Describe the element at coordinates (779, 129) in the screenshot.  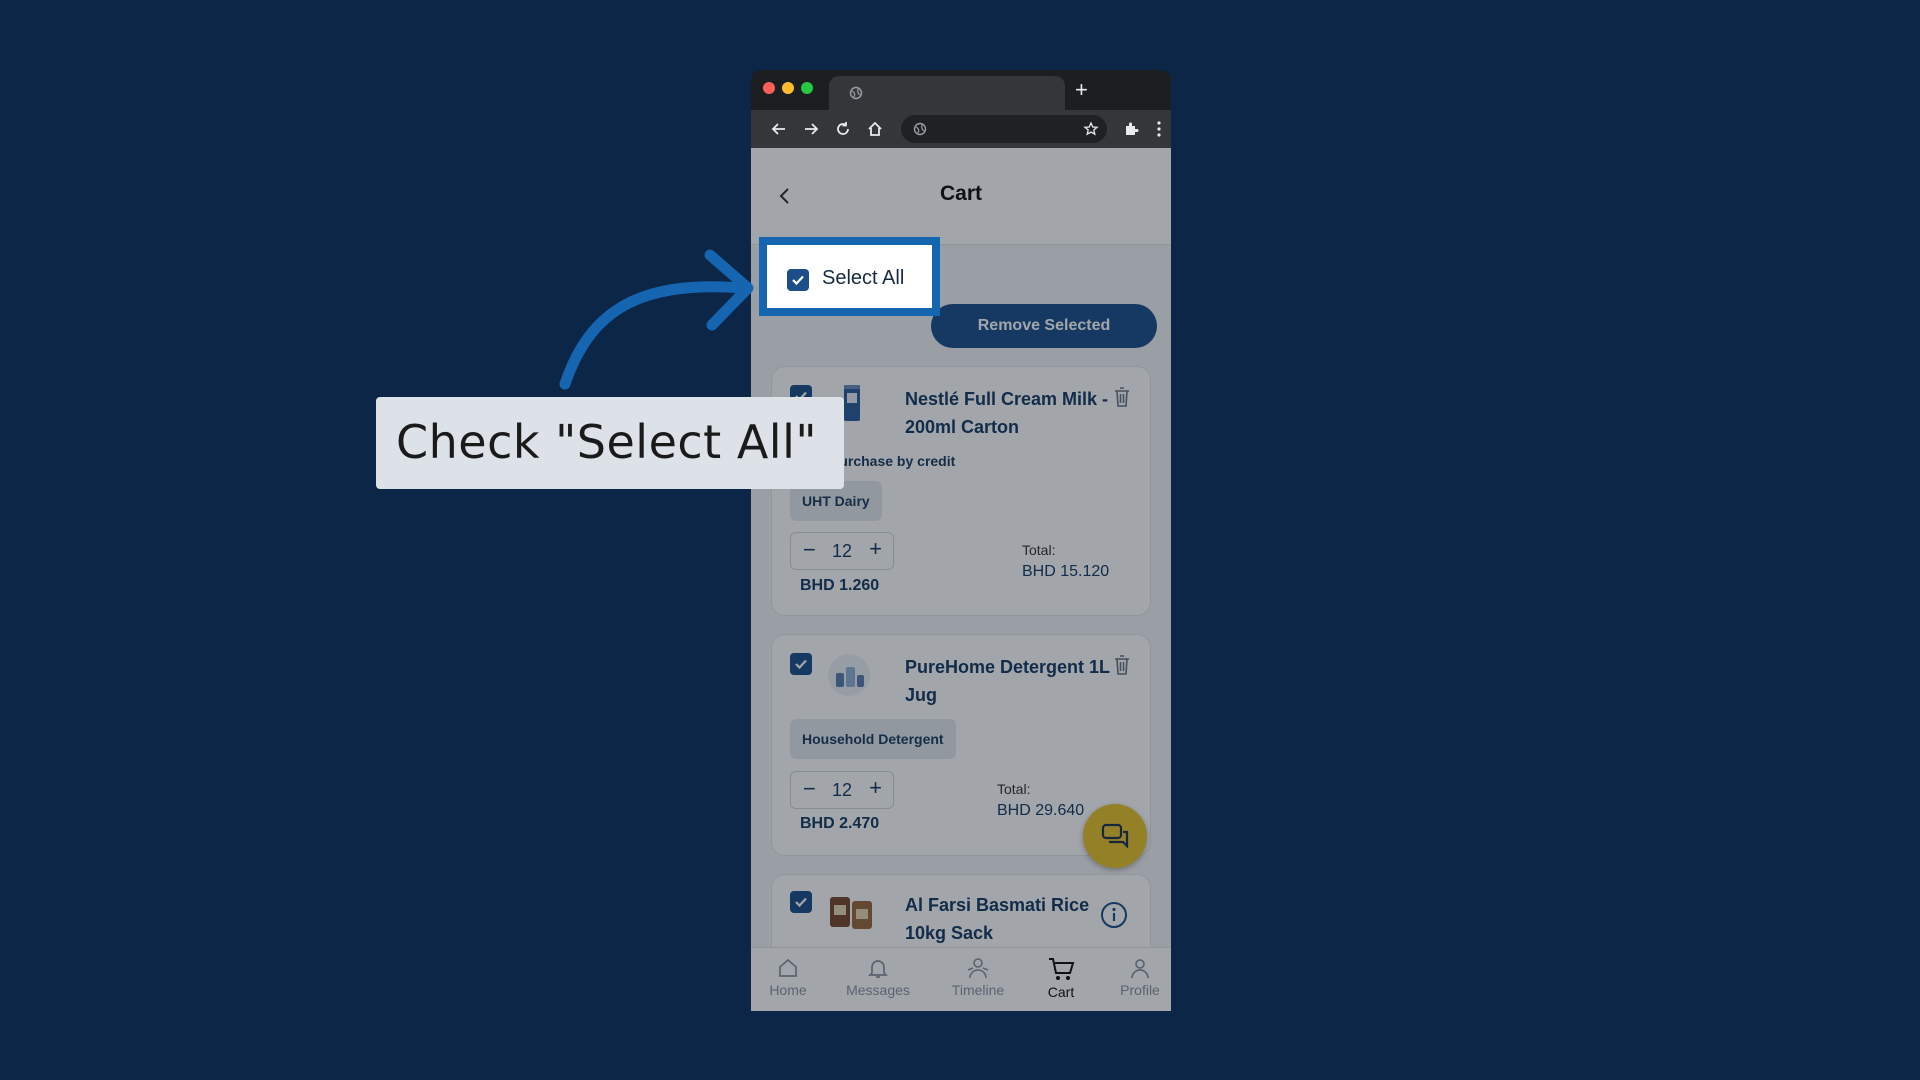
I see `back-icon` at that location.